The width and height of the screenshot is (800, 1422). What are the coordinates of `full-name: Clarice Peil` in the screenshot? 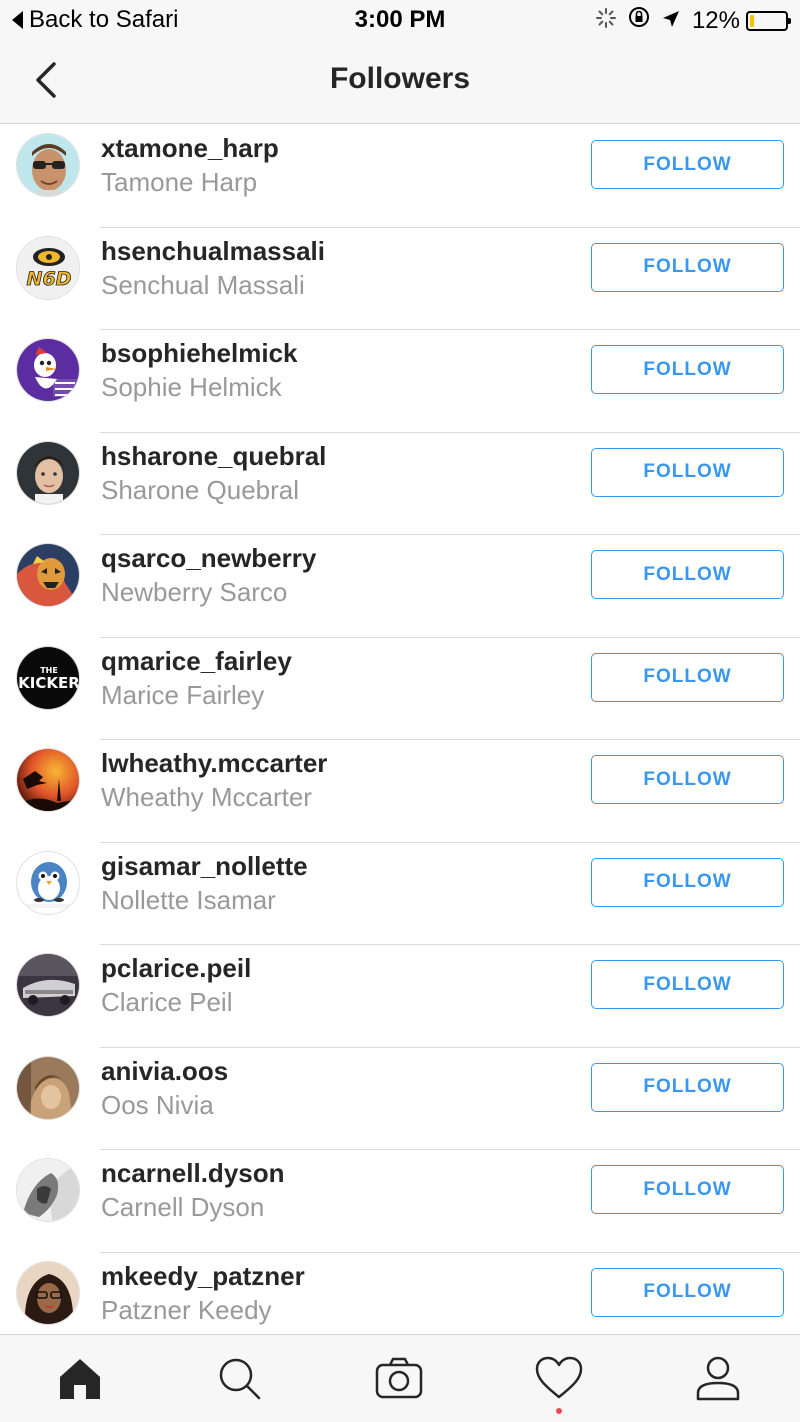 It's located at (167, 1002).